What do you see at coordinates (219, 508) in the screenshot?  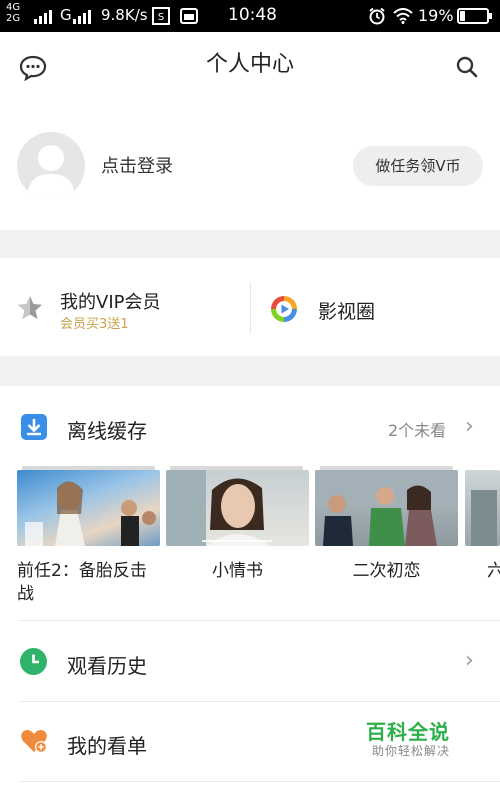 I see `scene-2-image` at bounding box center [219, 508].